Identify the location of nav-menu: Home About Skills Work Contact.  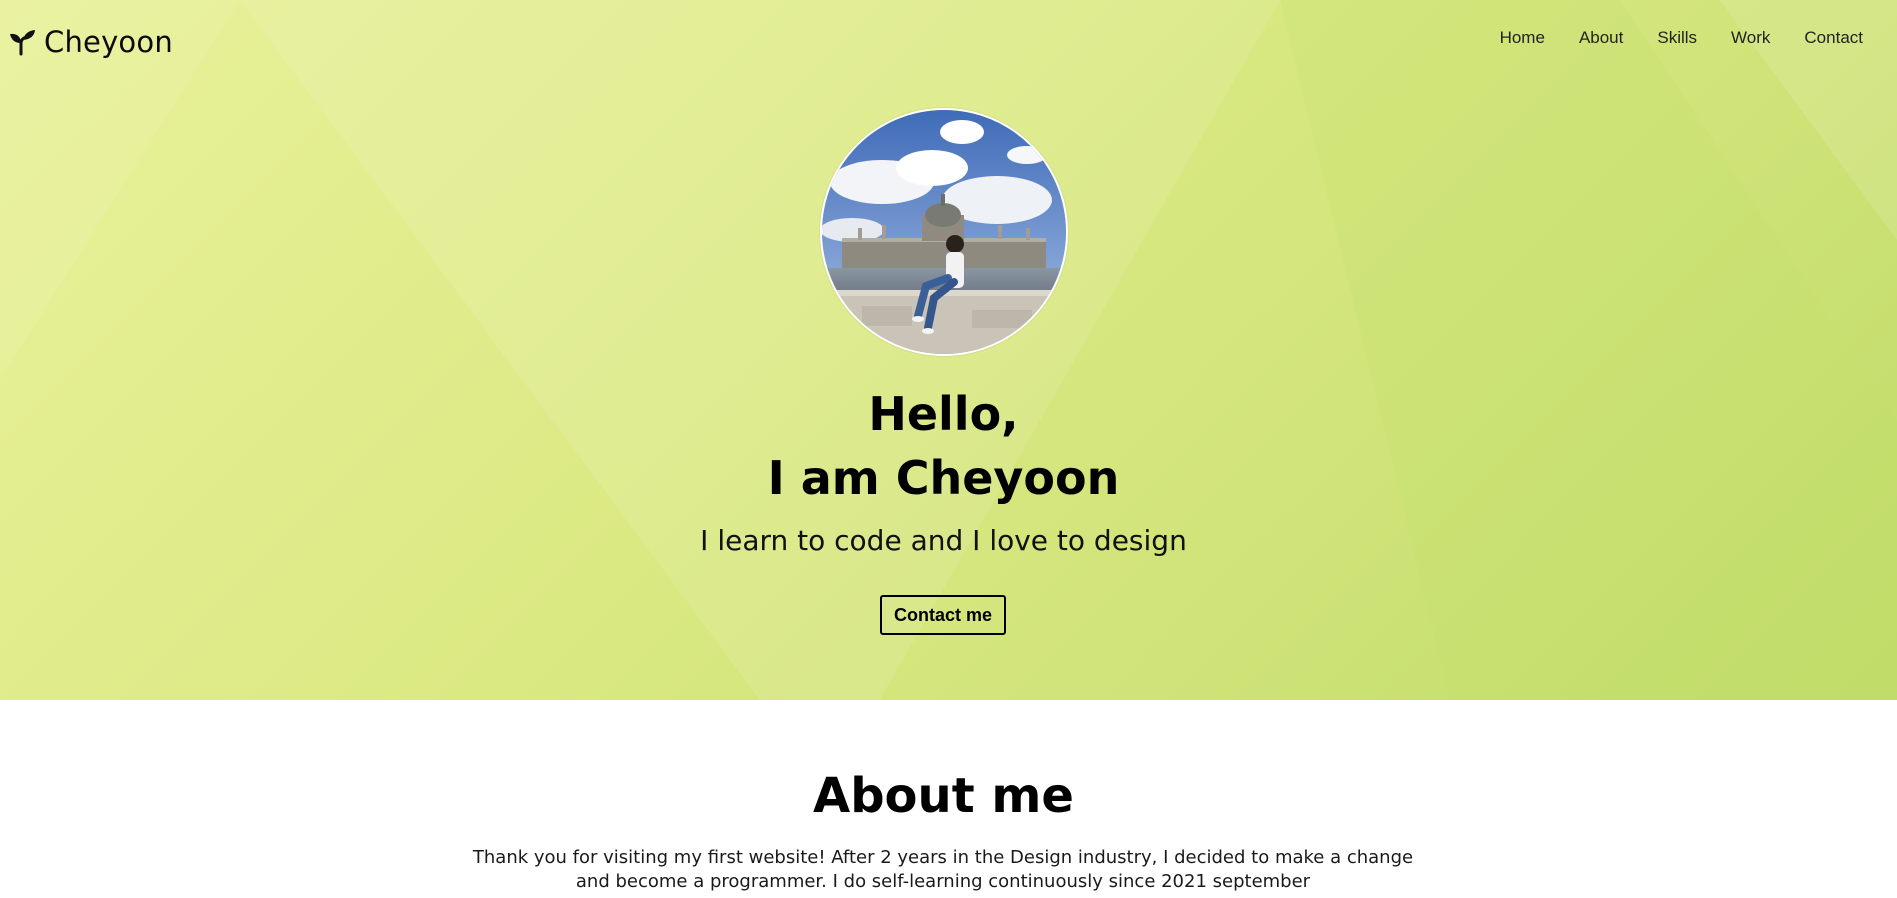
(1681, 38).